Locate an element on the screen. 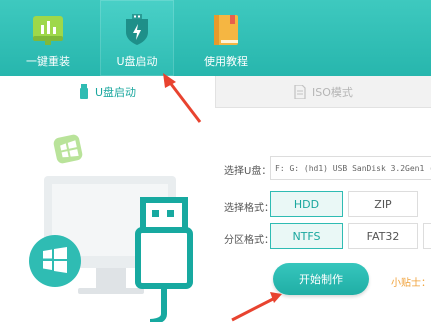  mode-tabs: U盘启动 ISO模式 is located at coordinates (215, 92).